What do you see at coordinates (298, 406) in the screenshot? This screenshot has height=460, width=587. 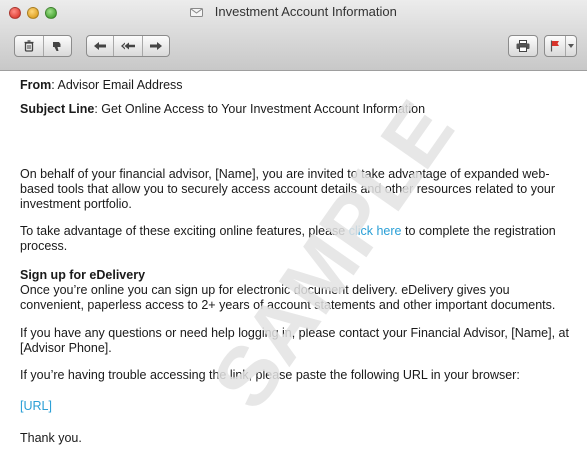 I see `url-link-line: [URL]` at bounding box center [298, 406].